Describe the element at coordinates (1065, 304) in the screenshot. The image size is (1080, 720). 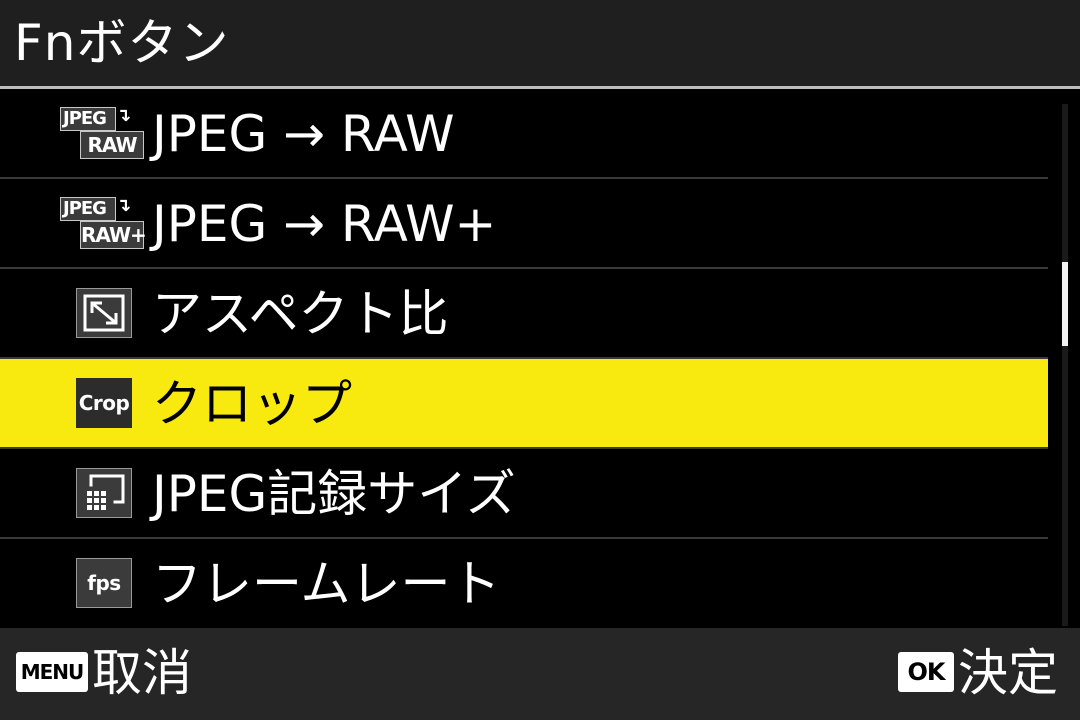
I see `scrollbar-thumb` at that location.